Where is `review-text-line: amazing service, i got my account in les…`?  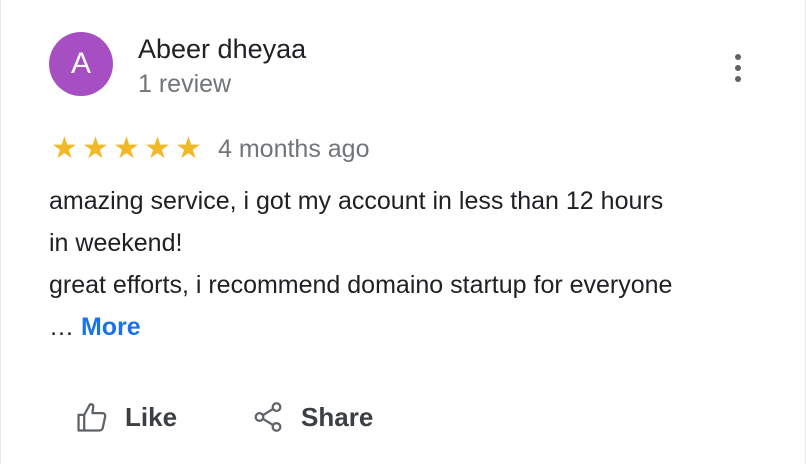
review-text-line: amazing service, i got my account in les… is located at coordinates (356, 201).